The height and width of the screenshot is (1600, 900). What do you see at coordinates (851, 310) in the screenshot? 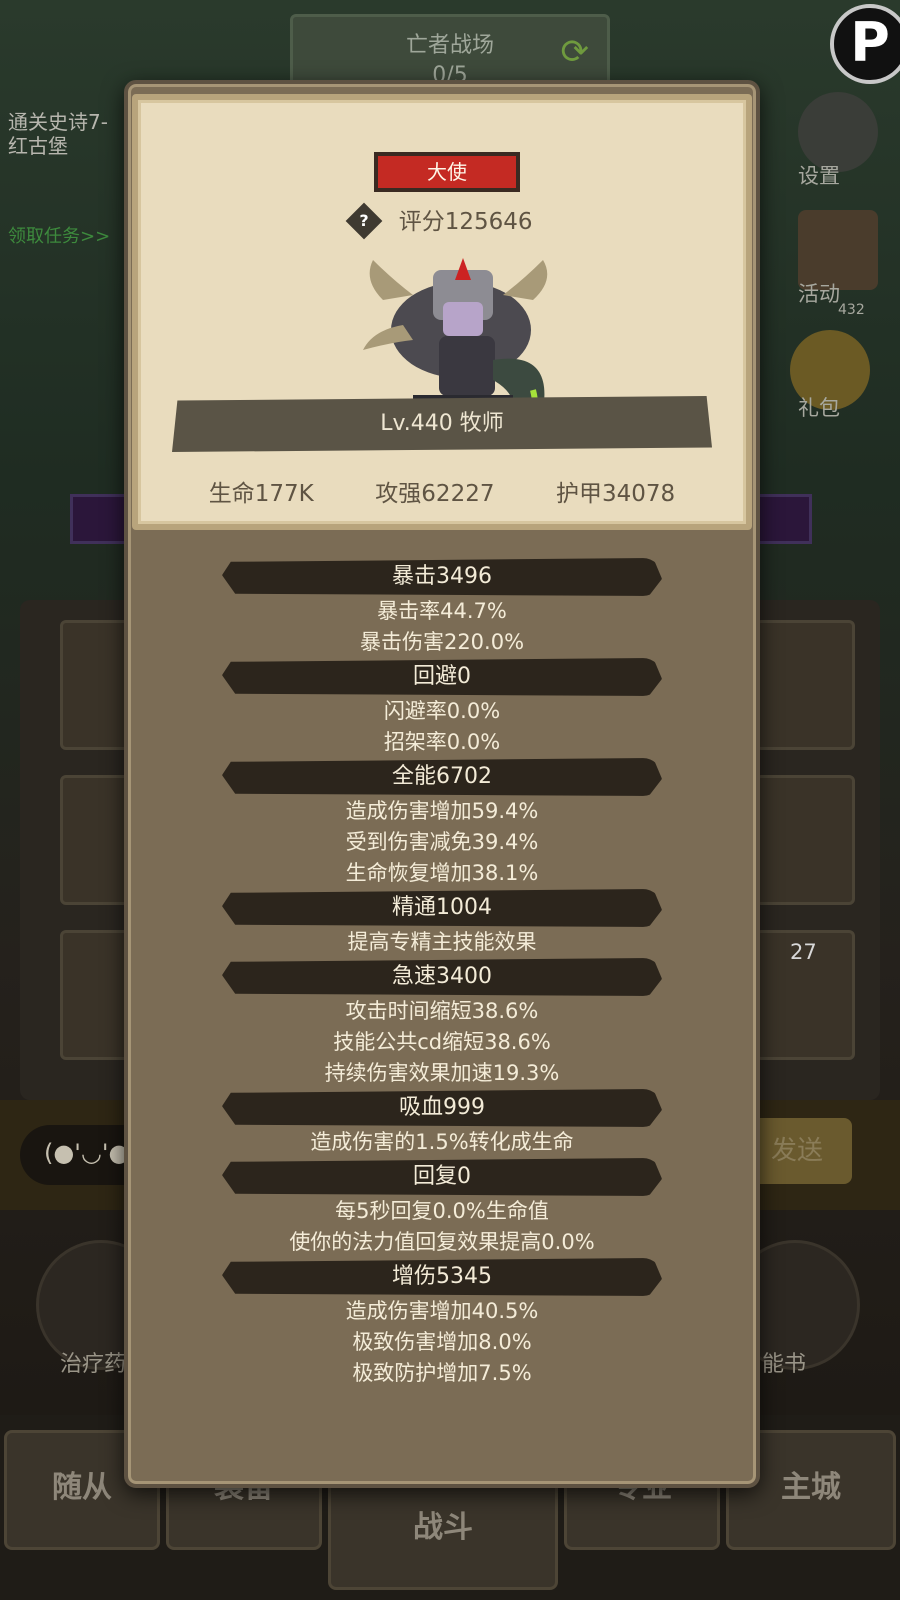
I see `events-count-badge: 432` at bounding box center [851, 310].